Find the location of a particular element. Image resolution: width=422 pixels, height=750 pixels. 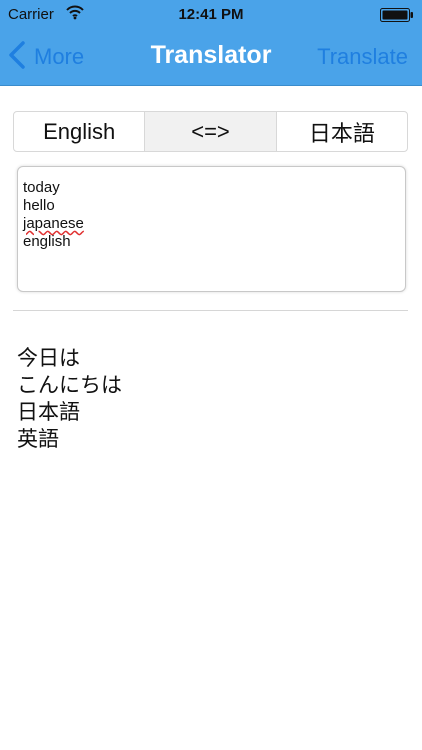

status-time: 12:41 PM is located at coordinates (211, 14).